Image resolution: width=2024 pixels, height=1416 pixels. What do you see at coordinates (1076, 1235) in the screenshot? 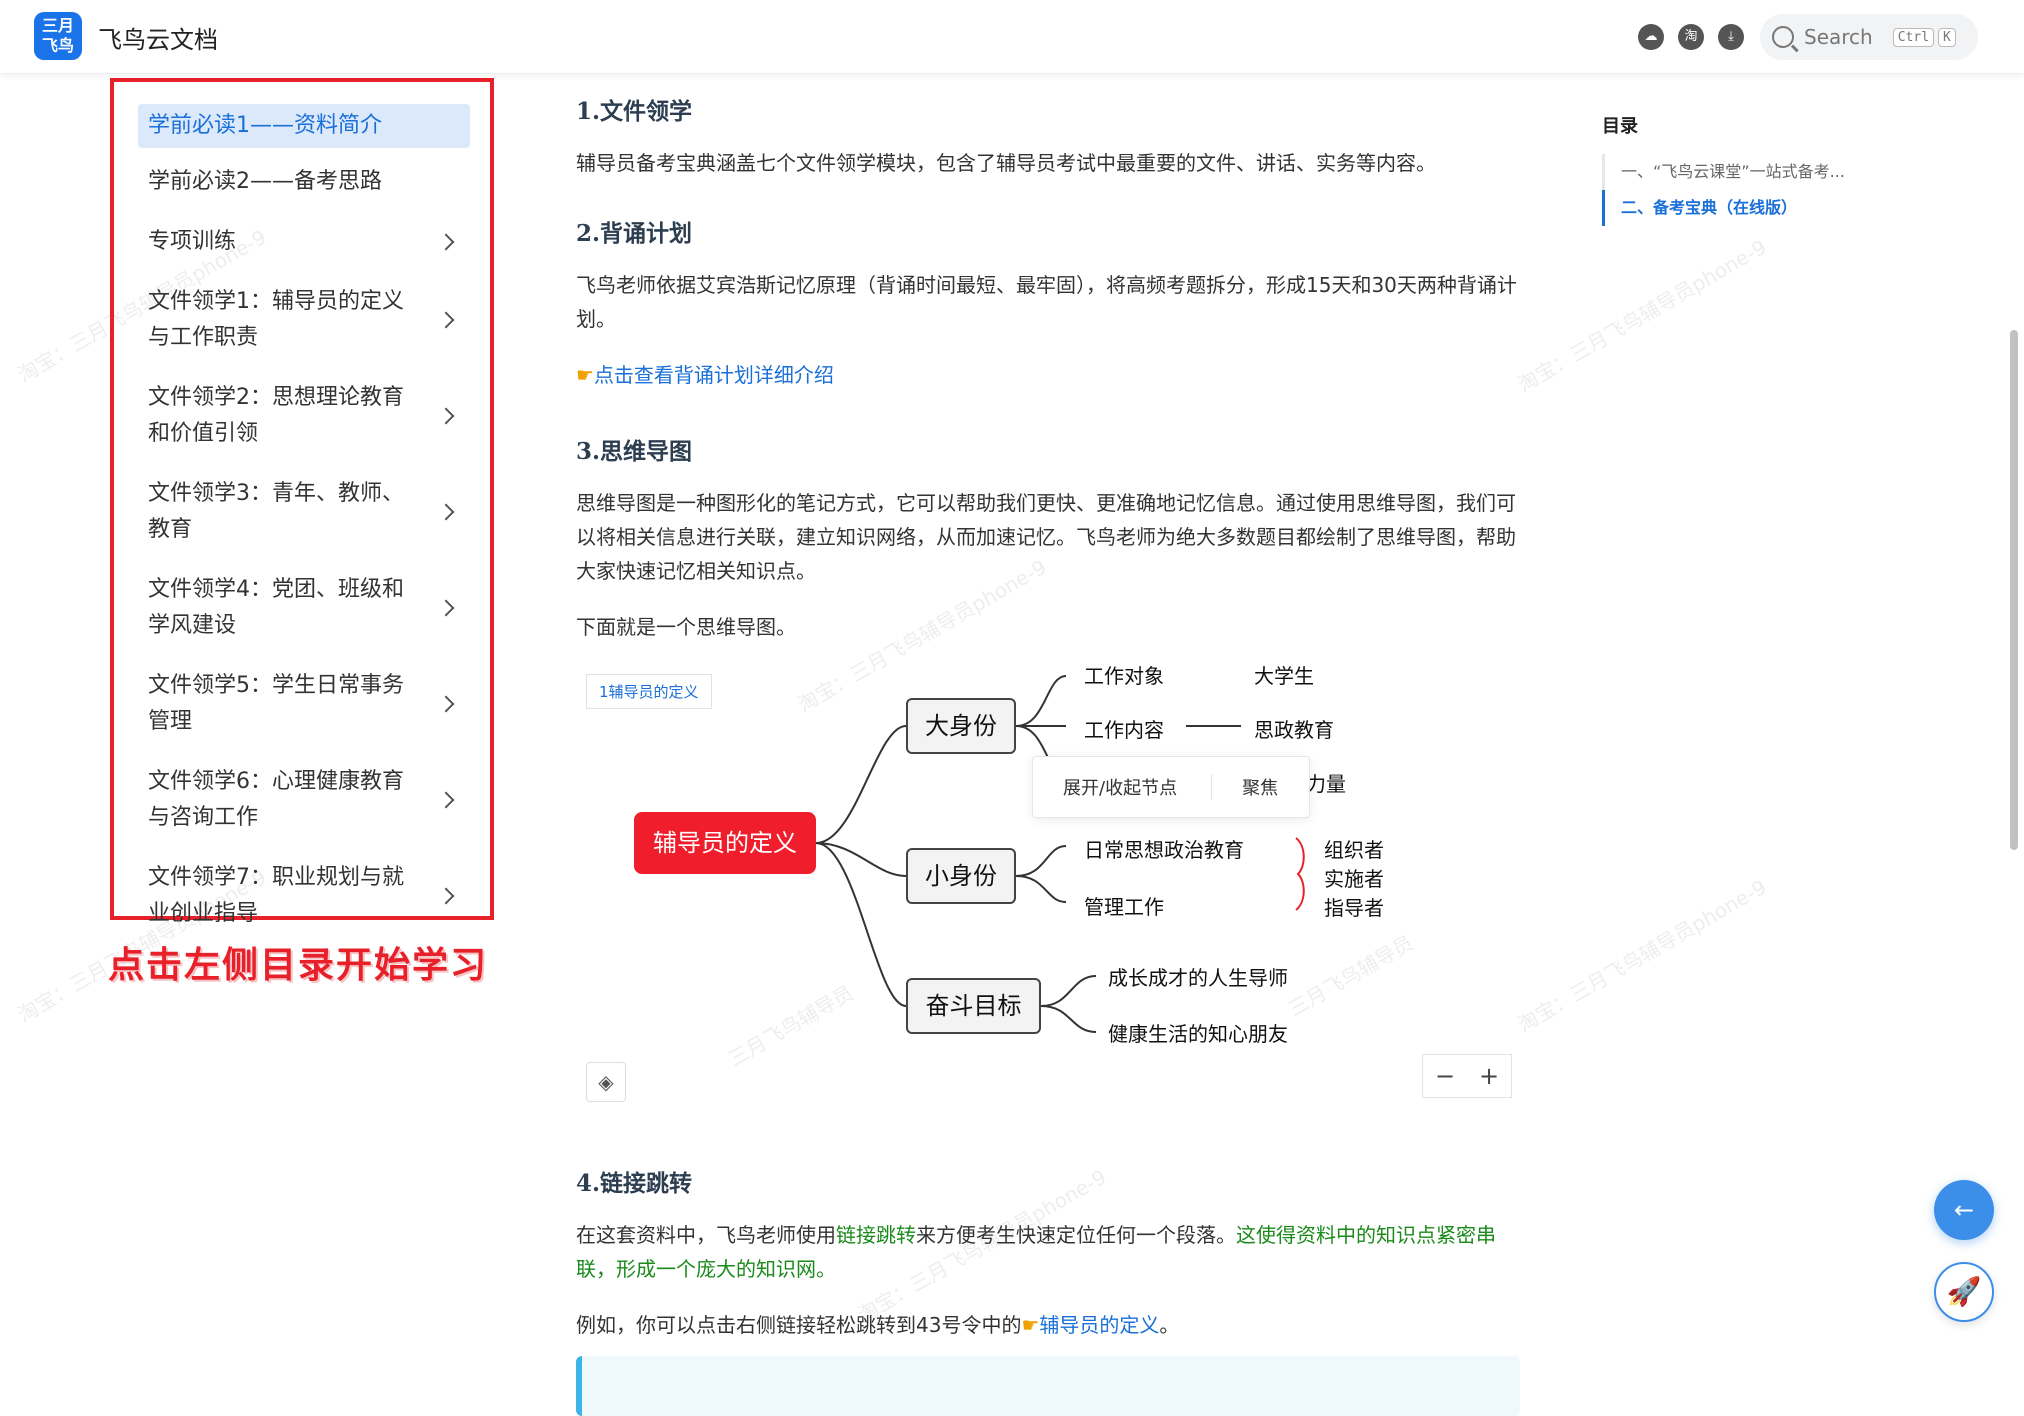
I see `text-span: 来方便考生快速定位任何一个段落。` at bounding box center [1076, 1235].